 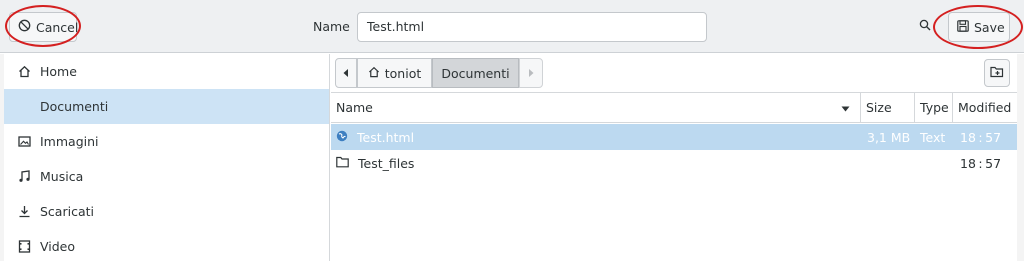 I want to click on path-back-button, so click(x=346, y=73).